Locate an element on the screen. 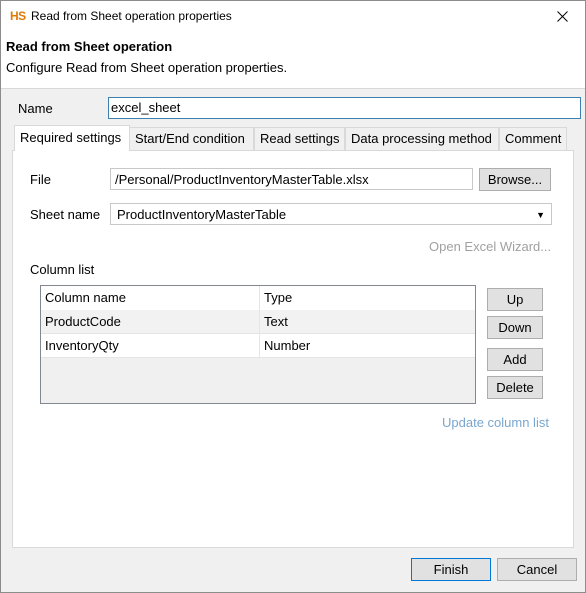 This screenshot has height=593, width=586. table-cell-column-name: ProductCode is located at coordinates (150, 322).